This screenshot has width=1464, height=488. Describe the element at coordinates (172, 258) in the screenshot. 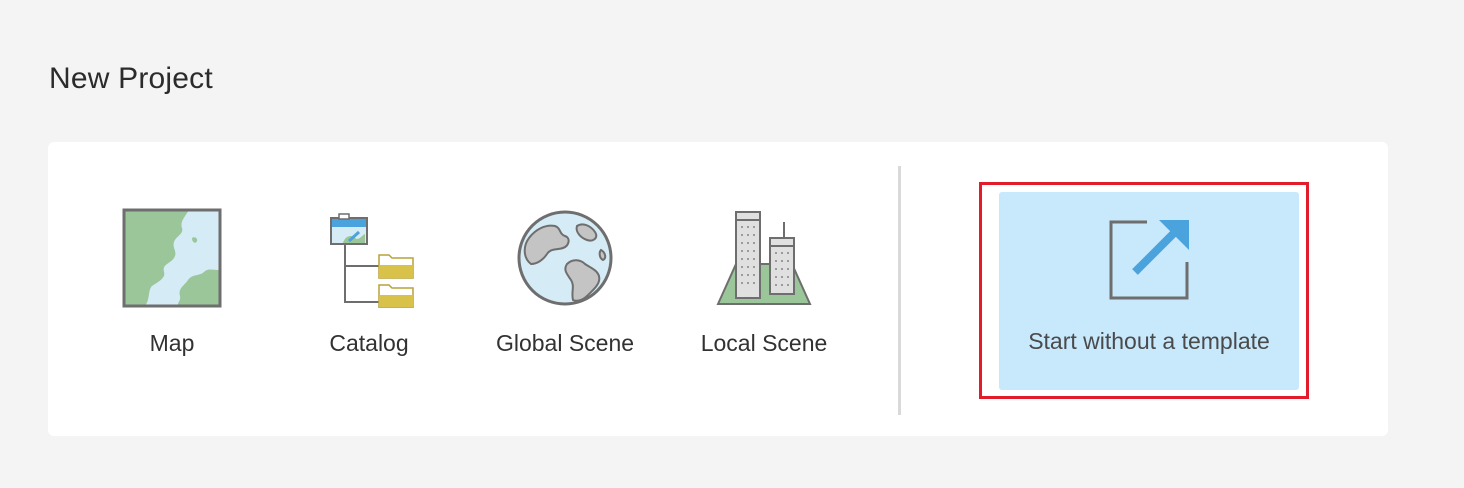

I see `map-icon` at that location.